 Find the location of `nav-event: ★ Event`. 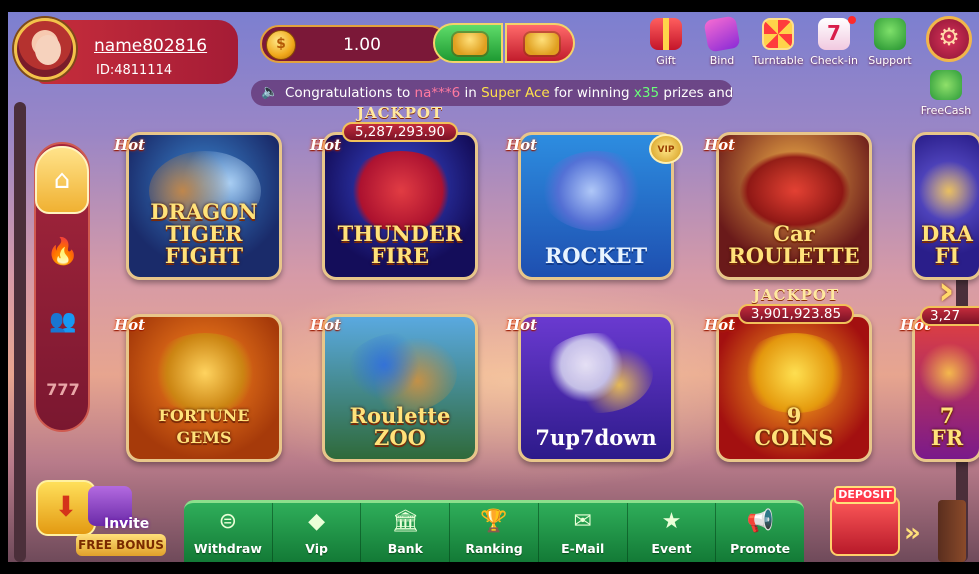

nav-event: ★ Event is located at coordinates (672, 532).